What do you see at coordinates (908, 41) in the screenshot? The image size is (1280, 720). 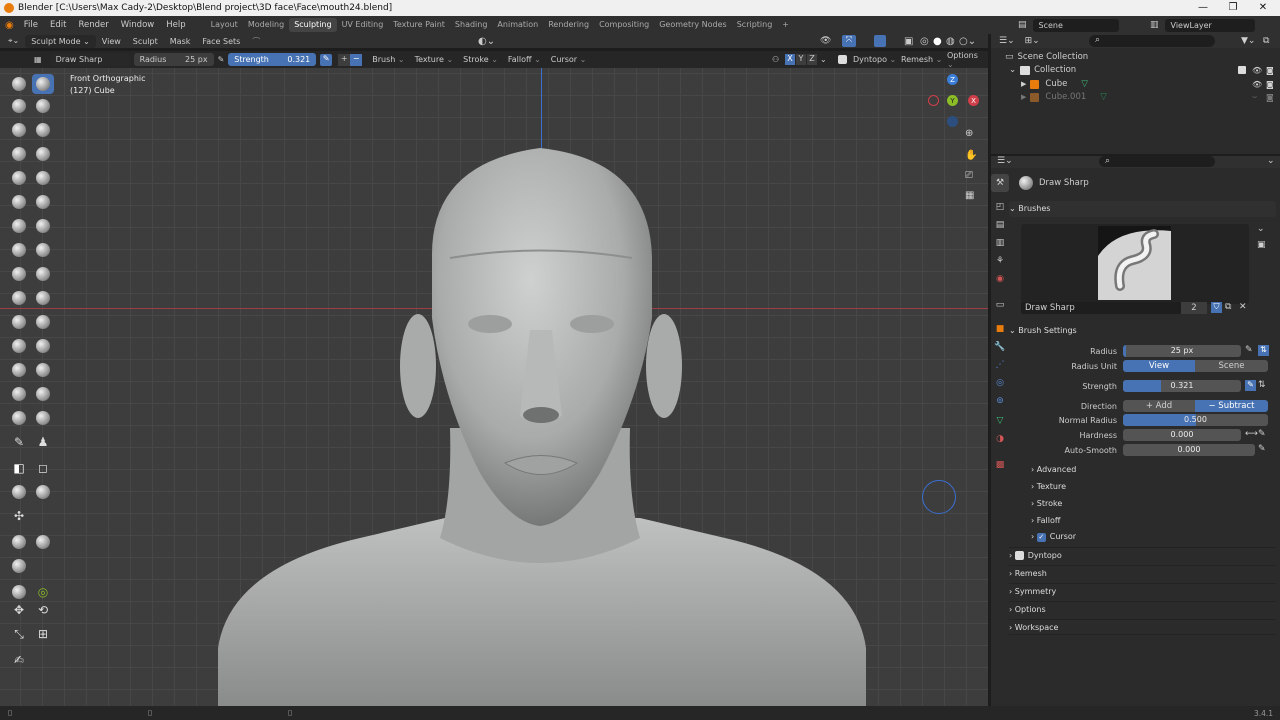 I see `xray-icon: ▣` at bounding box center [908, 41].